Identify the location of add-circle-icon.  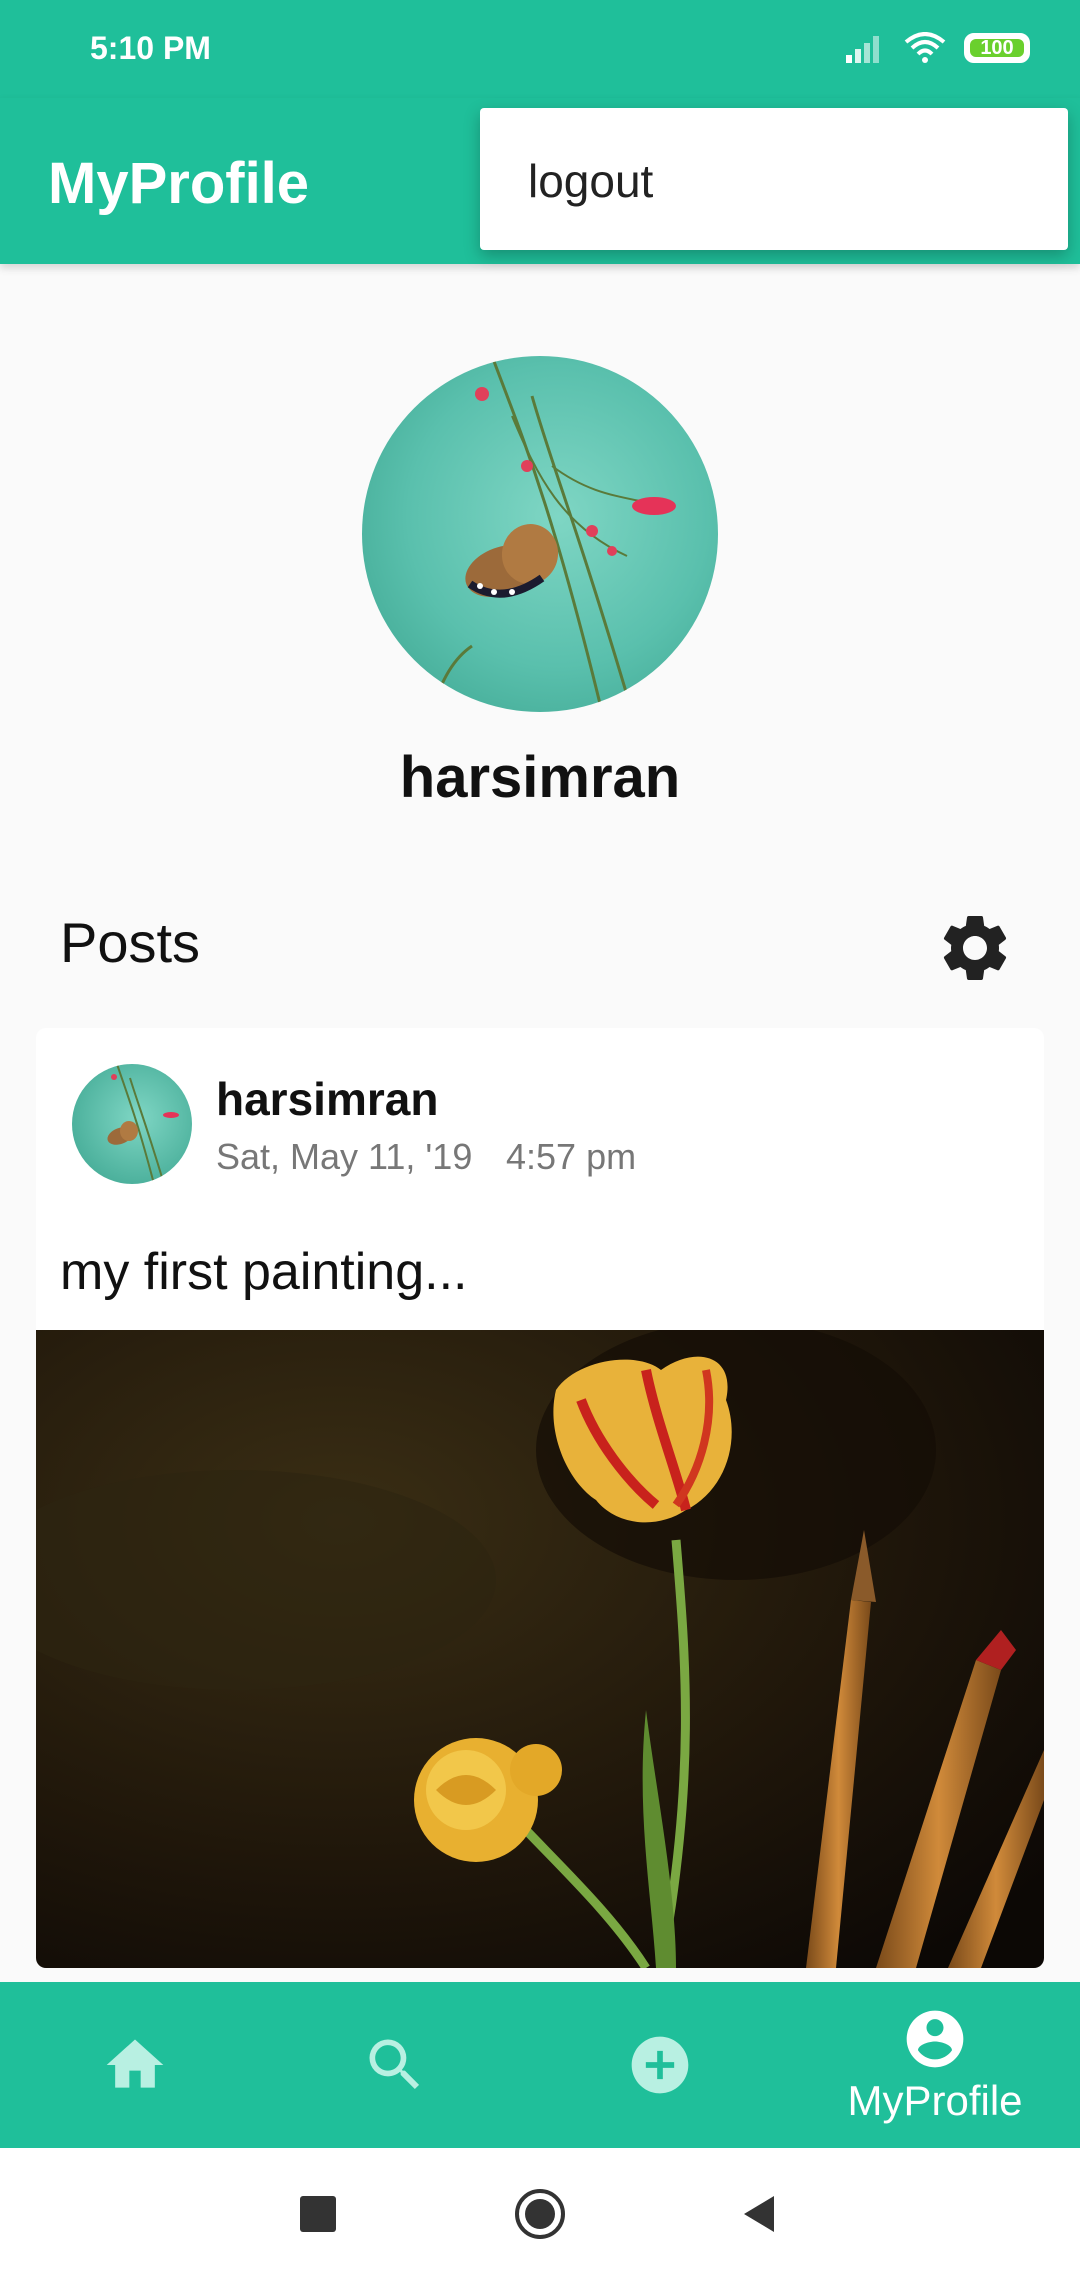
(660, 2065).